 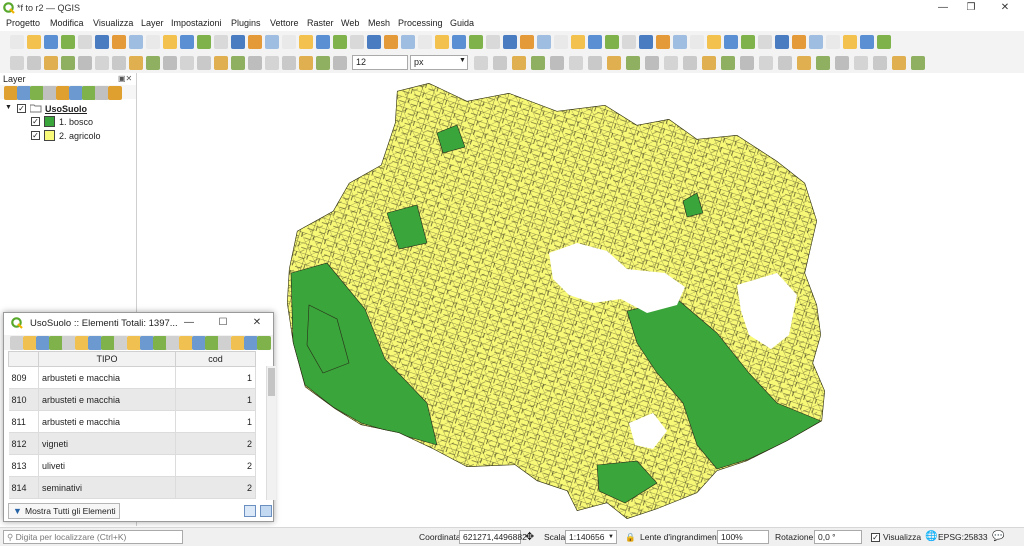 What do you see at coordinates (35, 121) in the screenshot?
I see `class-bosco-checkbox: ✓` at bounding box center [35, 121].